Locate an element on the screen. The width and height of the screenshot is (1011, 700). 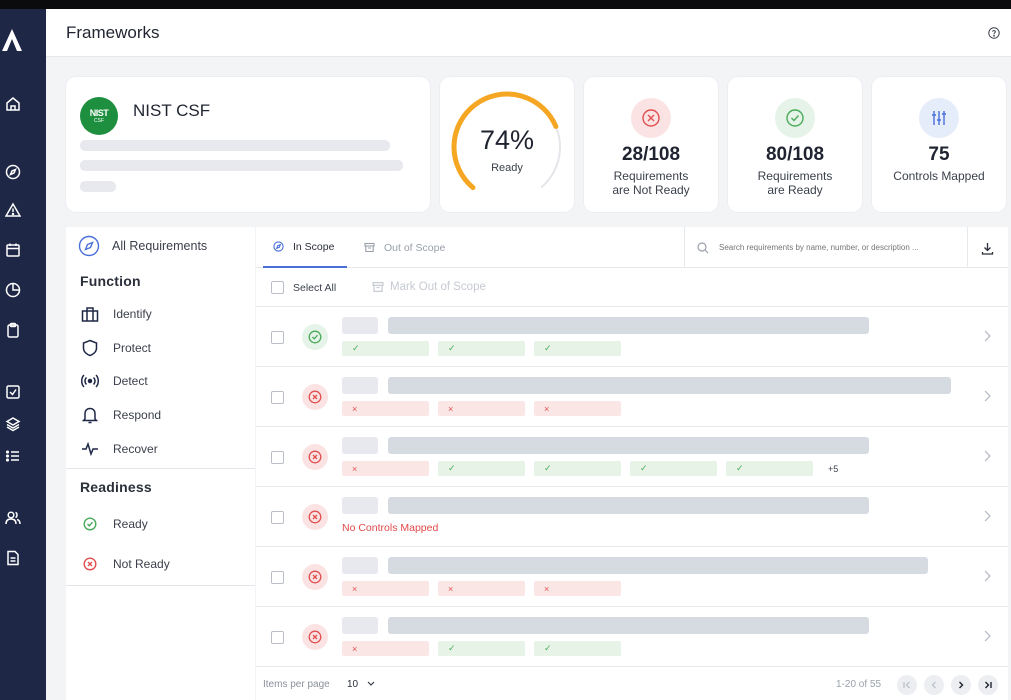
requirement-row: × ✓ ✓ is located at coordinates (632, 637).